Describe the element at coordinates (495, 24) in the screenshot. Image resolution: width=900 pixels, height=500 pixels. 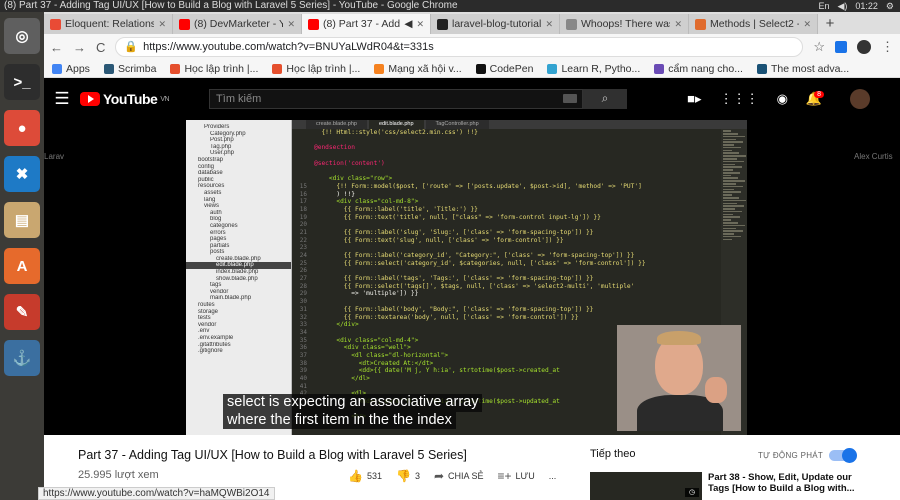
I see `browser-tab: laravel-blog-tutorial ✕` at that location.